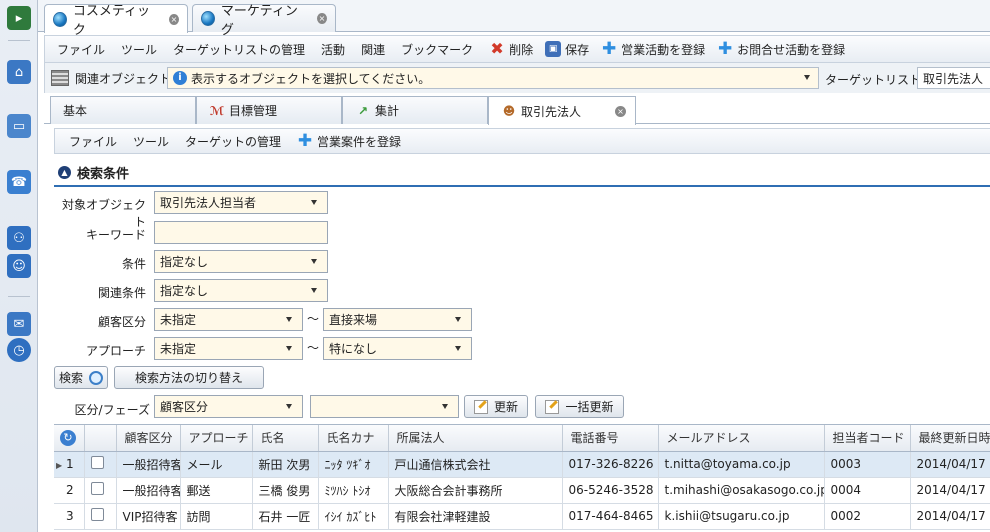 The width and height of the screenshot is (990, 532). I want to click on group-icon: ⚇, so click(19, 238).